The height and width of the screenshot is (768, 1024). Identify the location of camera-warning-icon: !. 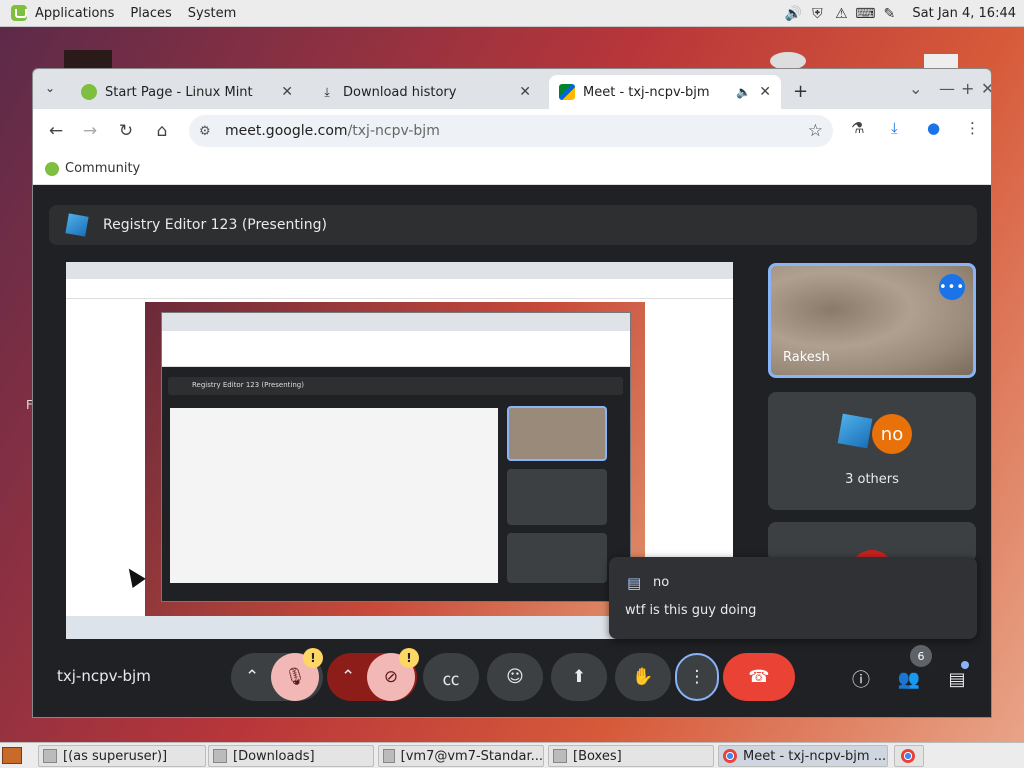
(409, 658).